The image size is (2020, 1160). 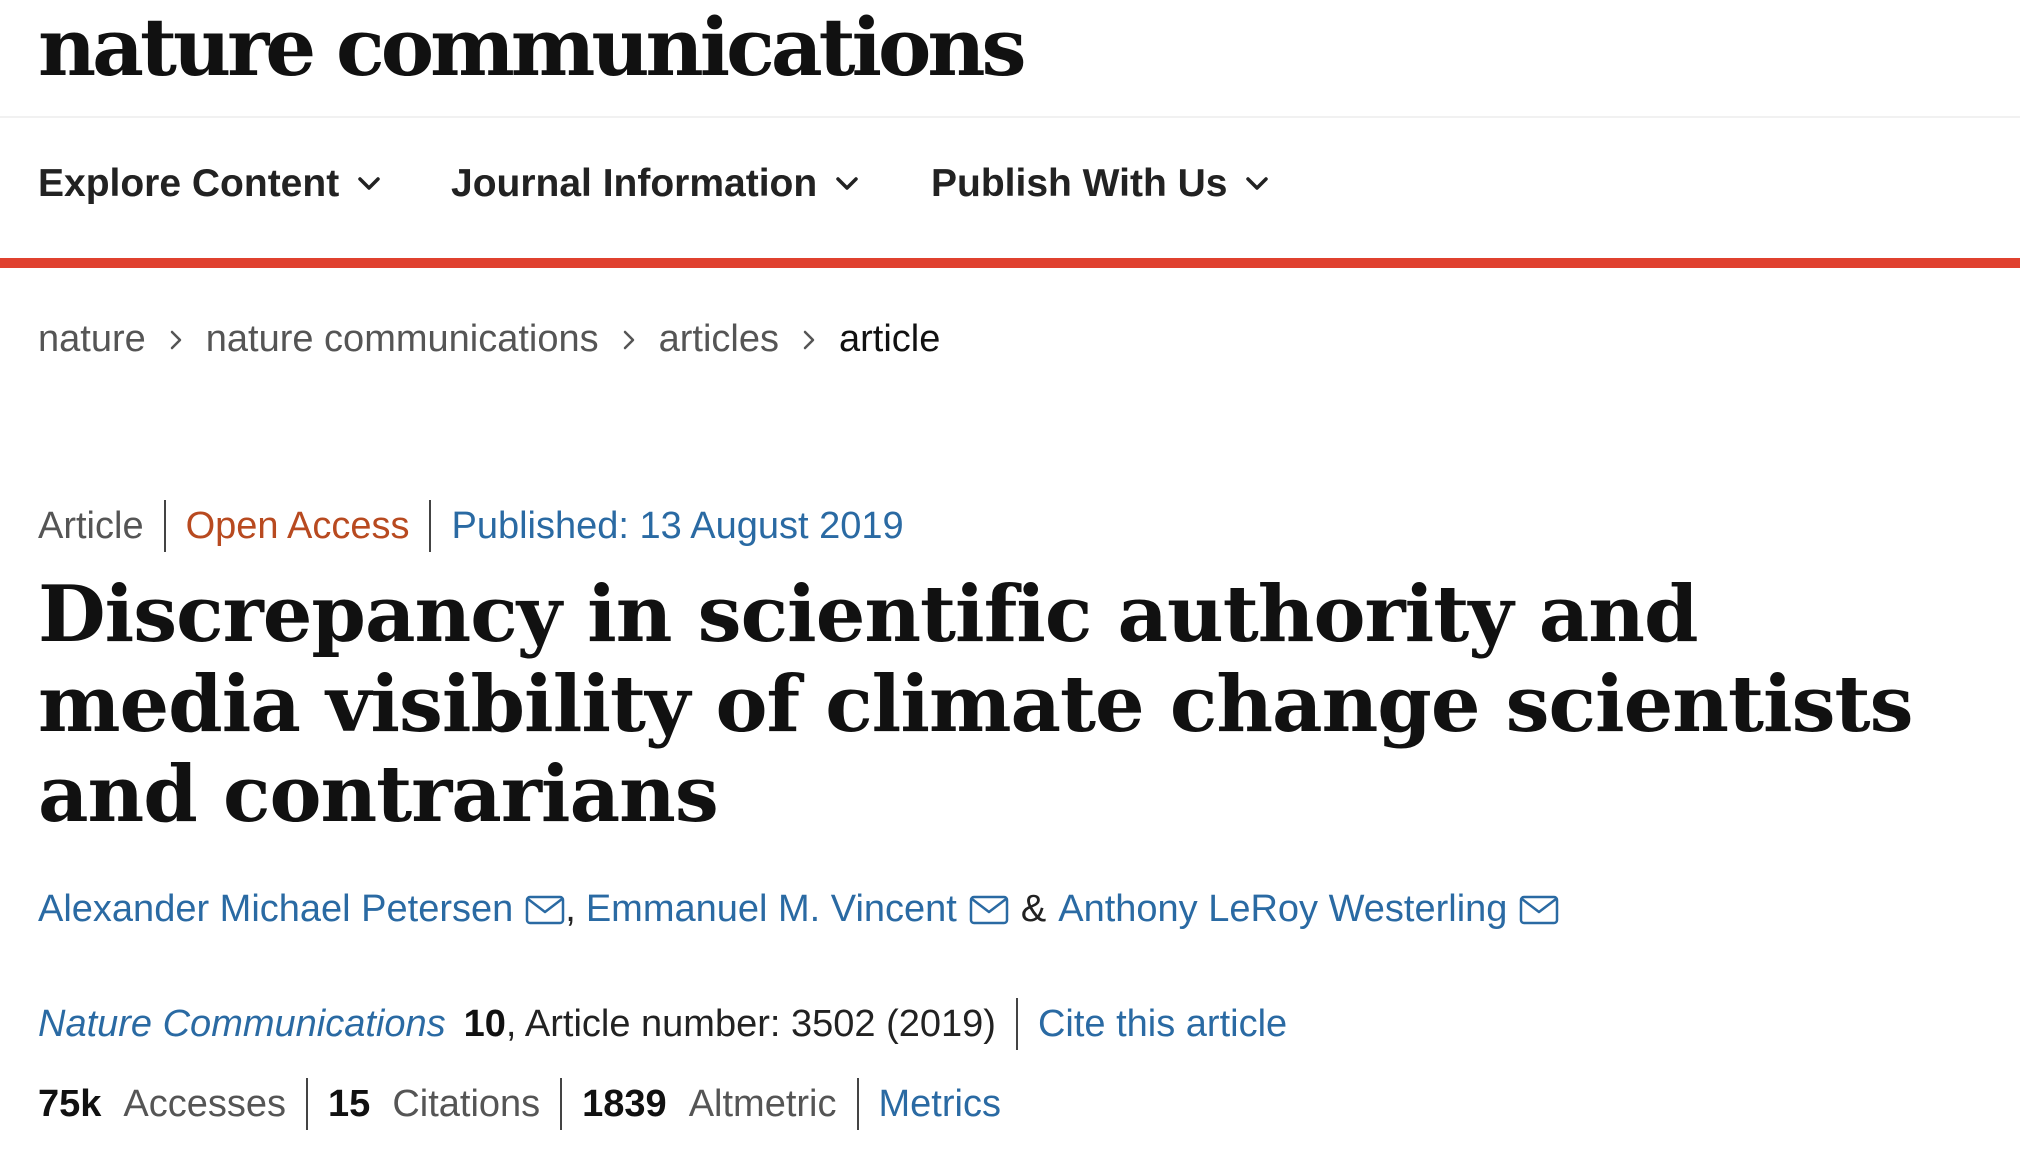 I want to click on breadcrumb-nature-communications: nature communications, so click(x=402, y=339).